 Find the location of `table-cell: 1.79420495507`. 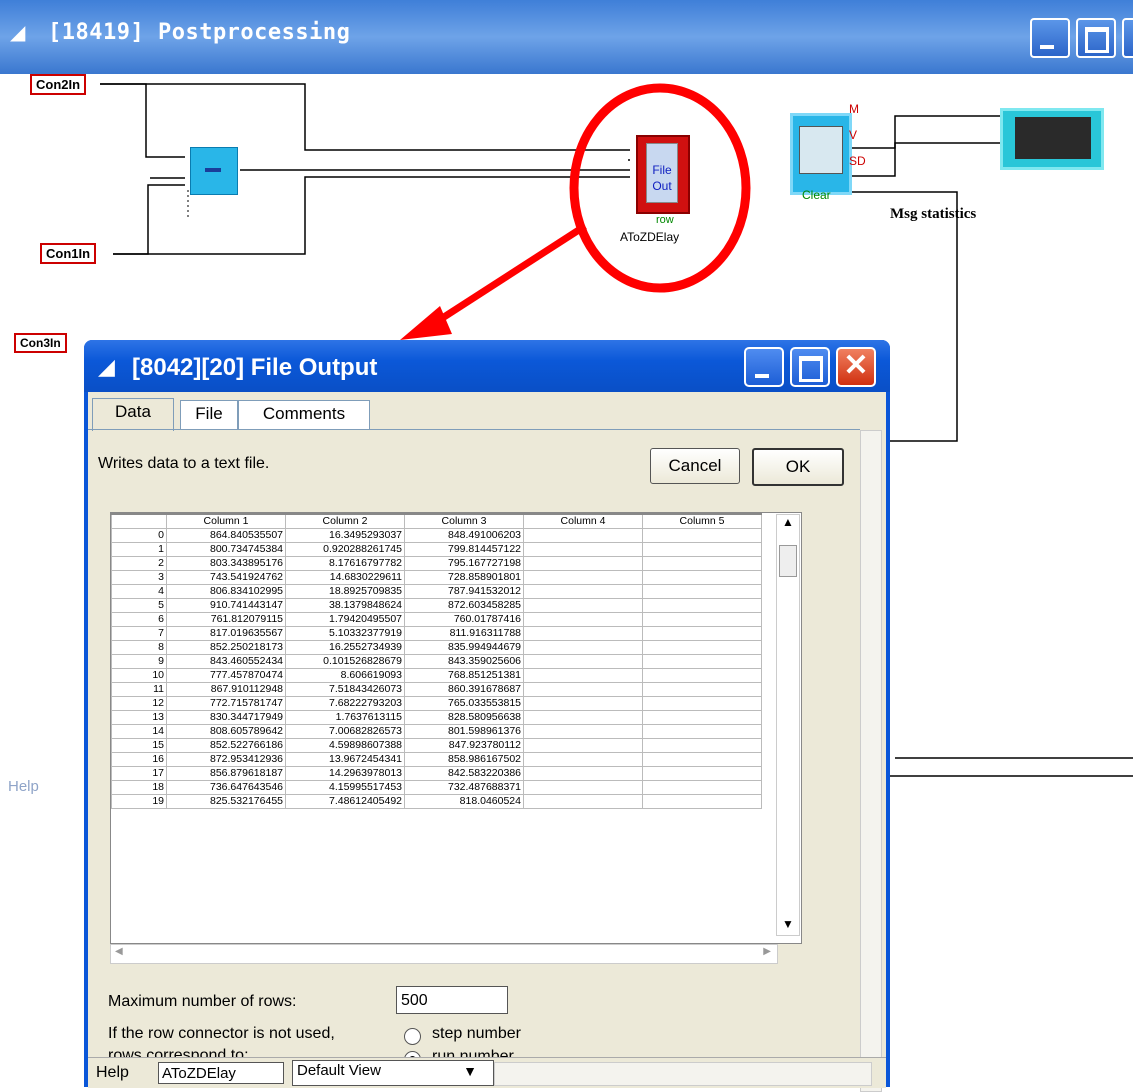

table-cell: 1.79420495507 is located at coordinates (345, 619).